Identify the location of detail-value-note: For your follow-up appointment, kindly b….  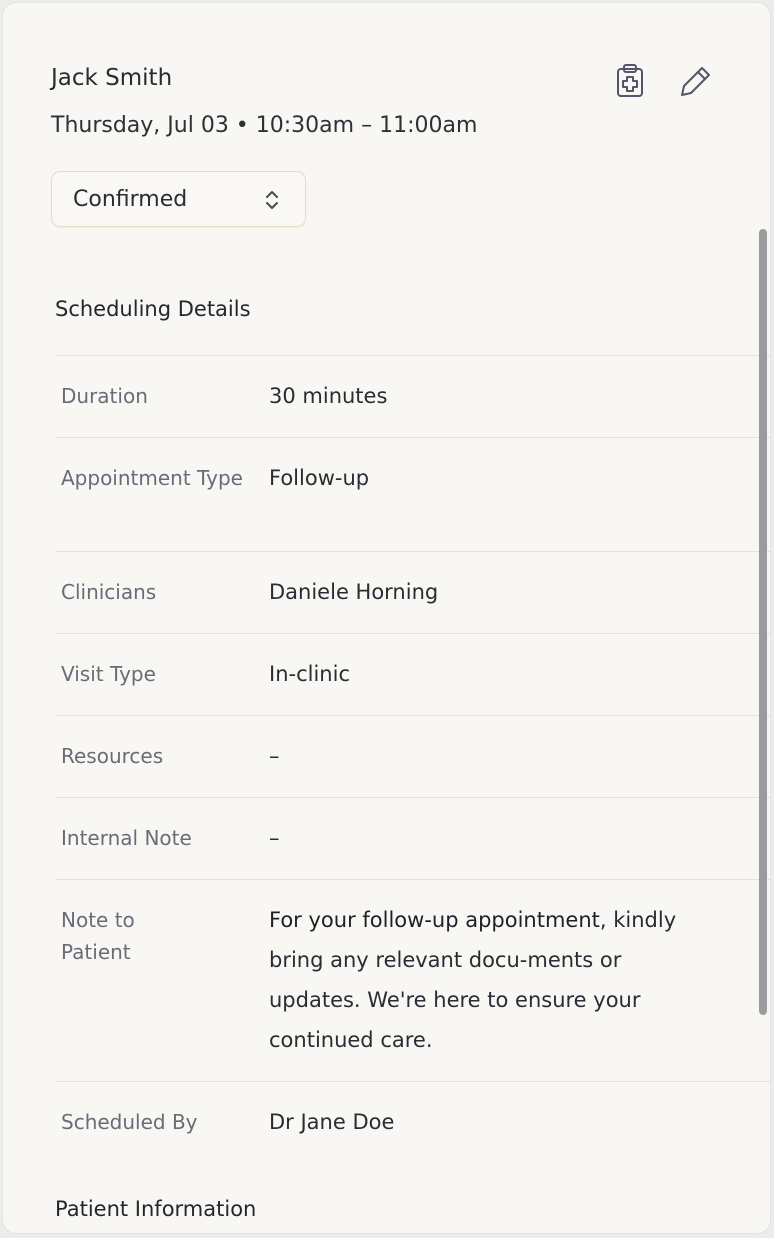
(479, 990).